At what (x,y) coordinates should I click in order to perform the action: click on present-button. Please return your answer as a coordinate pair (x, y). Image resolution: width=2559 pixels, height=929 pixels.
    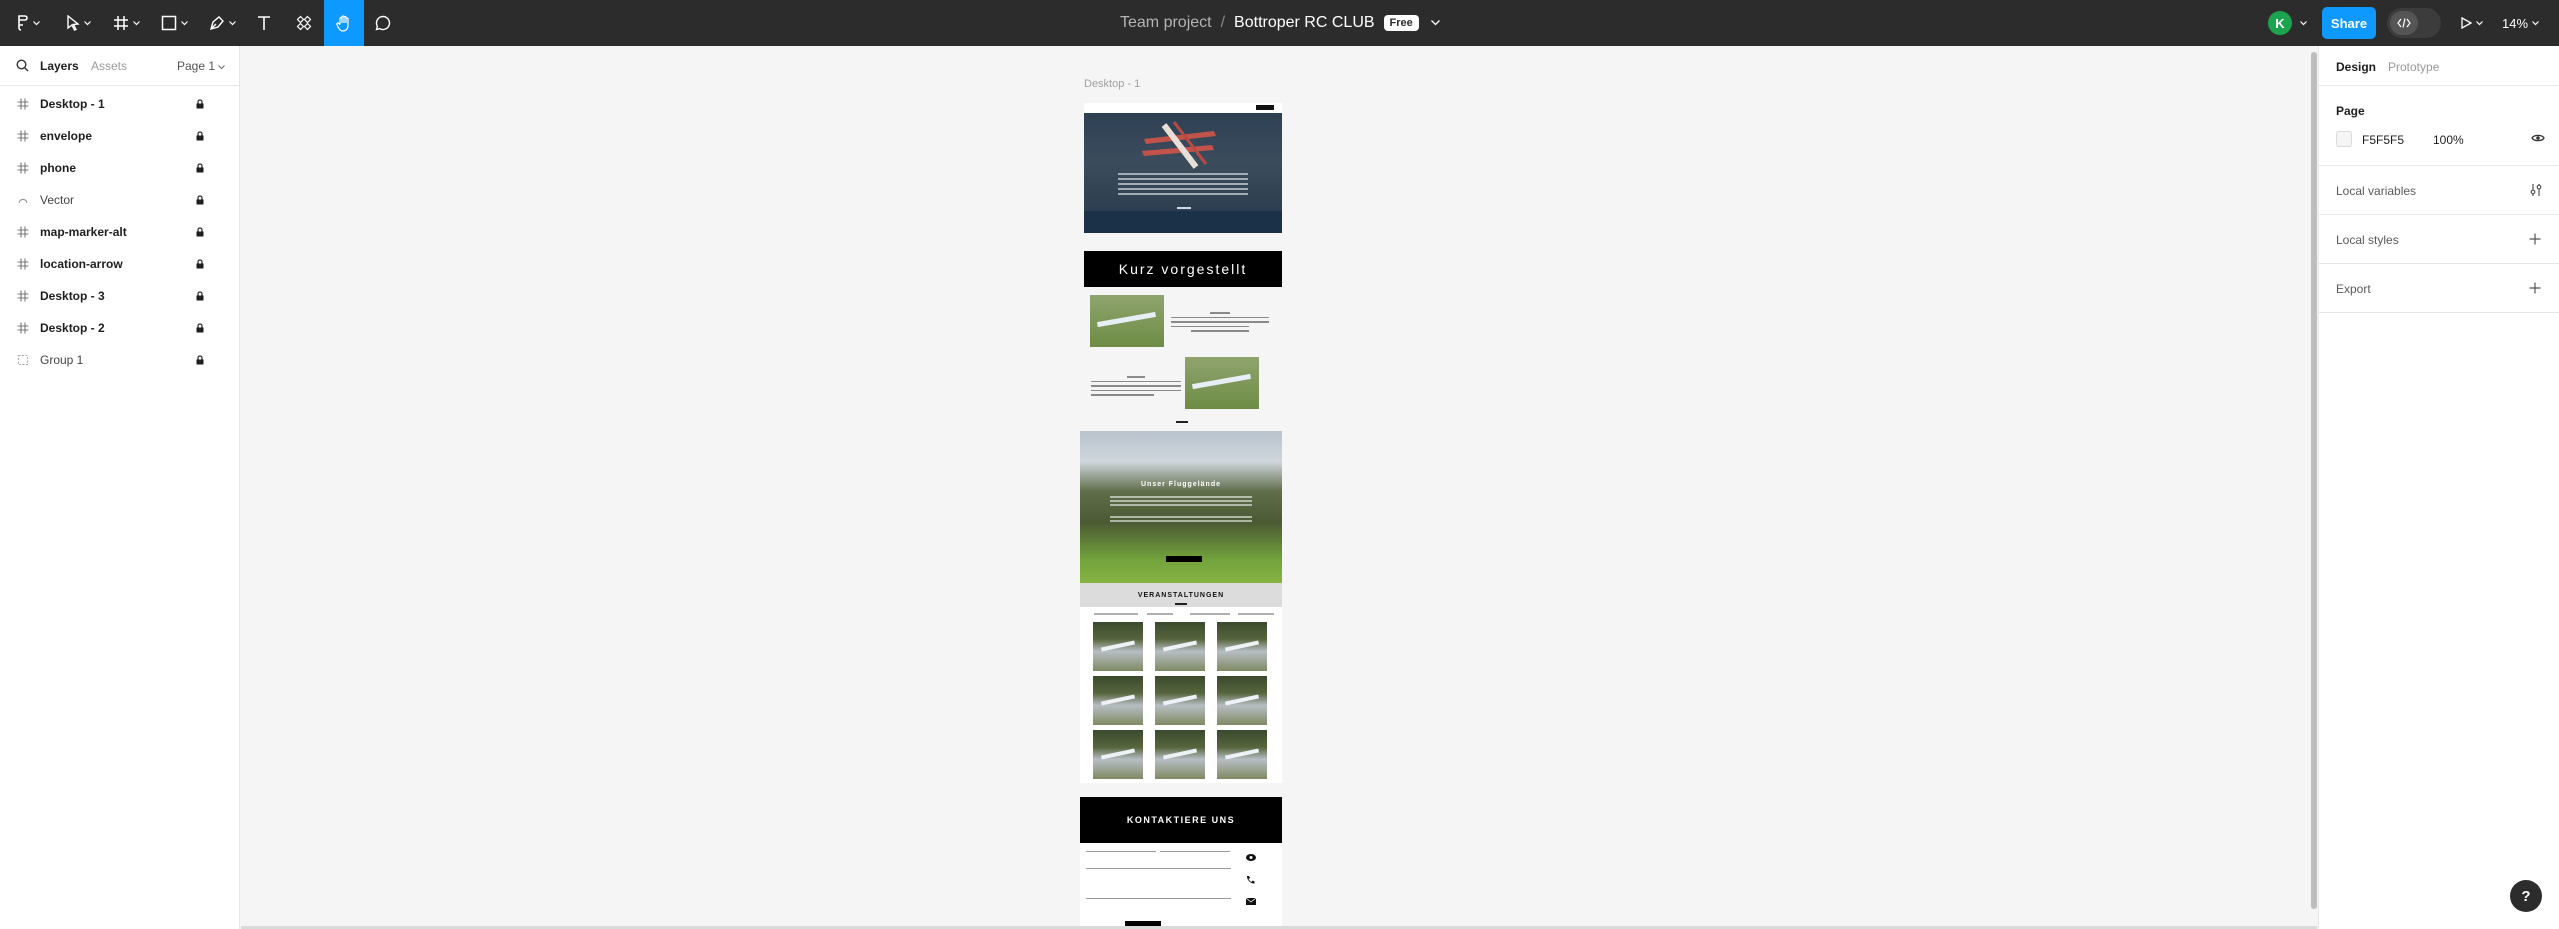
    Looking at the image, I should click on (2472, 23).